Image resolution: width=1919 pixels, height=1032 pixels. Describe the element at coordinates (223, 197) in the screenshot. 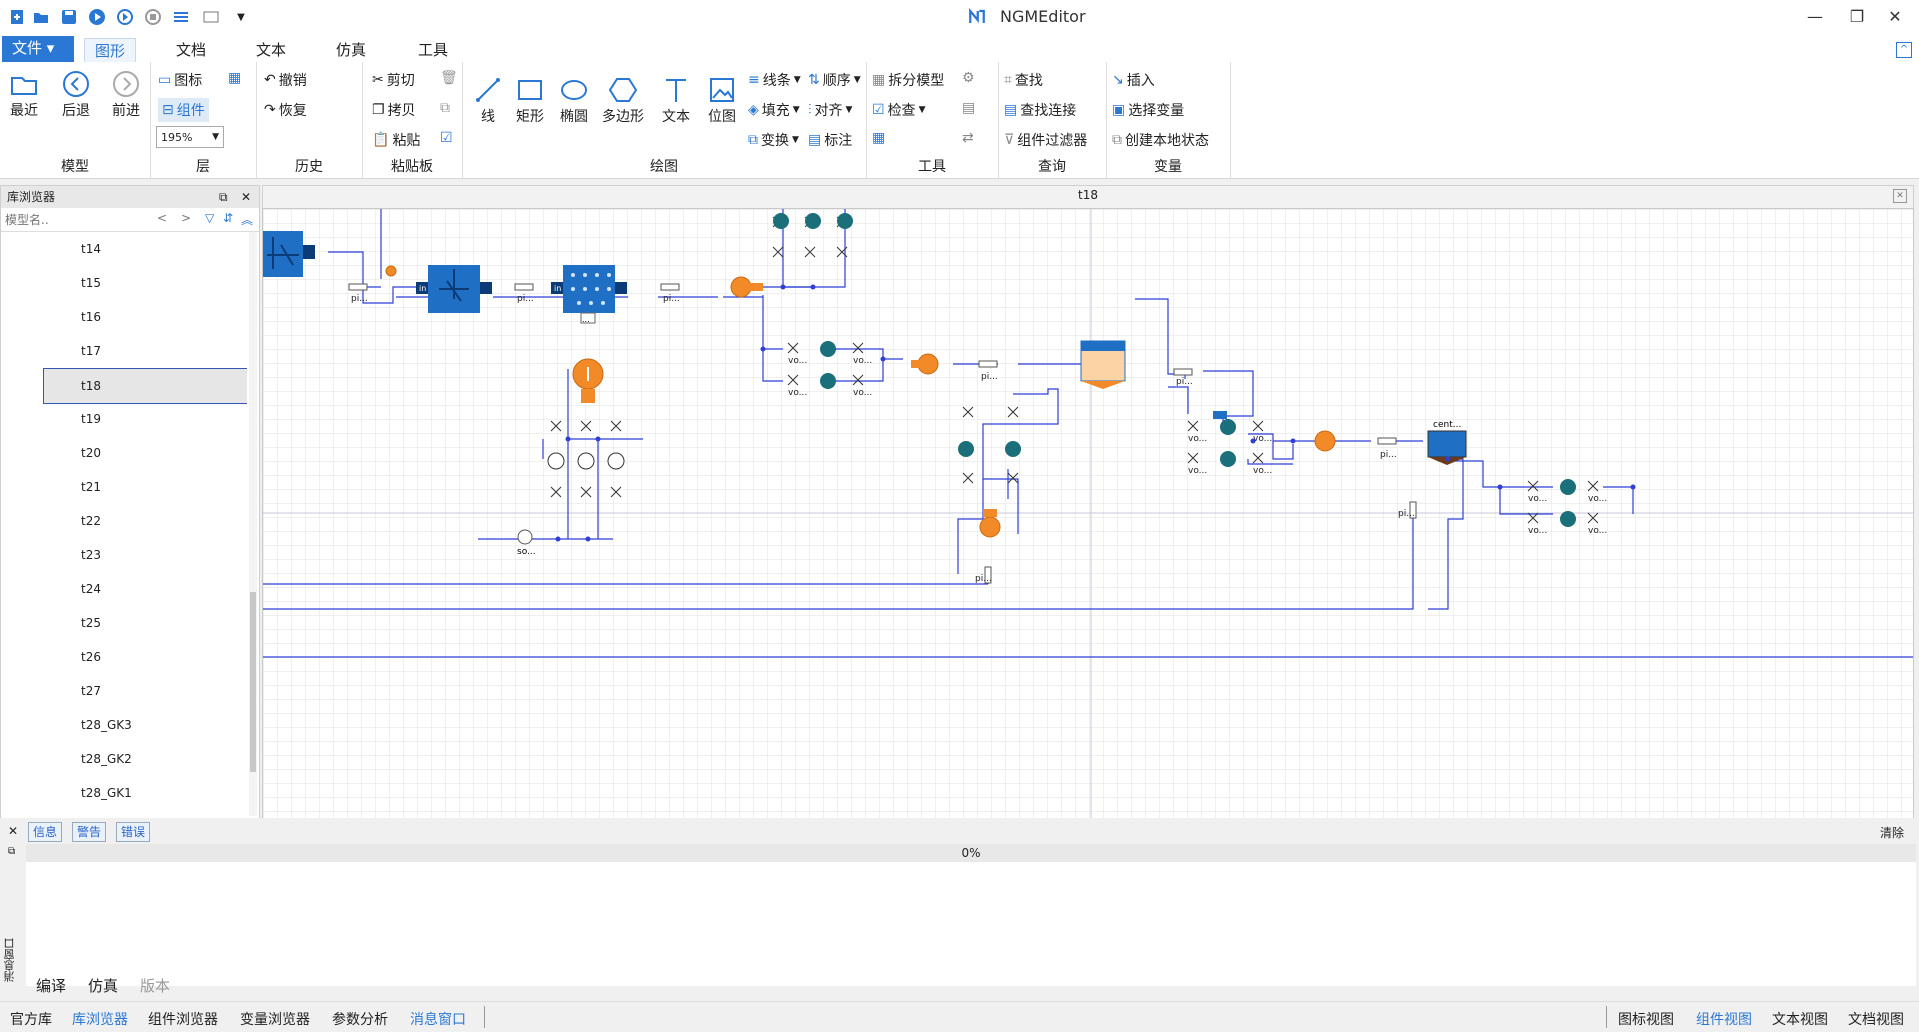

I see `float-panel-icon: ⧉` at that location.